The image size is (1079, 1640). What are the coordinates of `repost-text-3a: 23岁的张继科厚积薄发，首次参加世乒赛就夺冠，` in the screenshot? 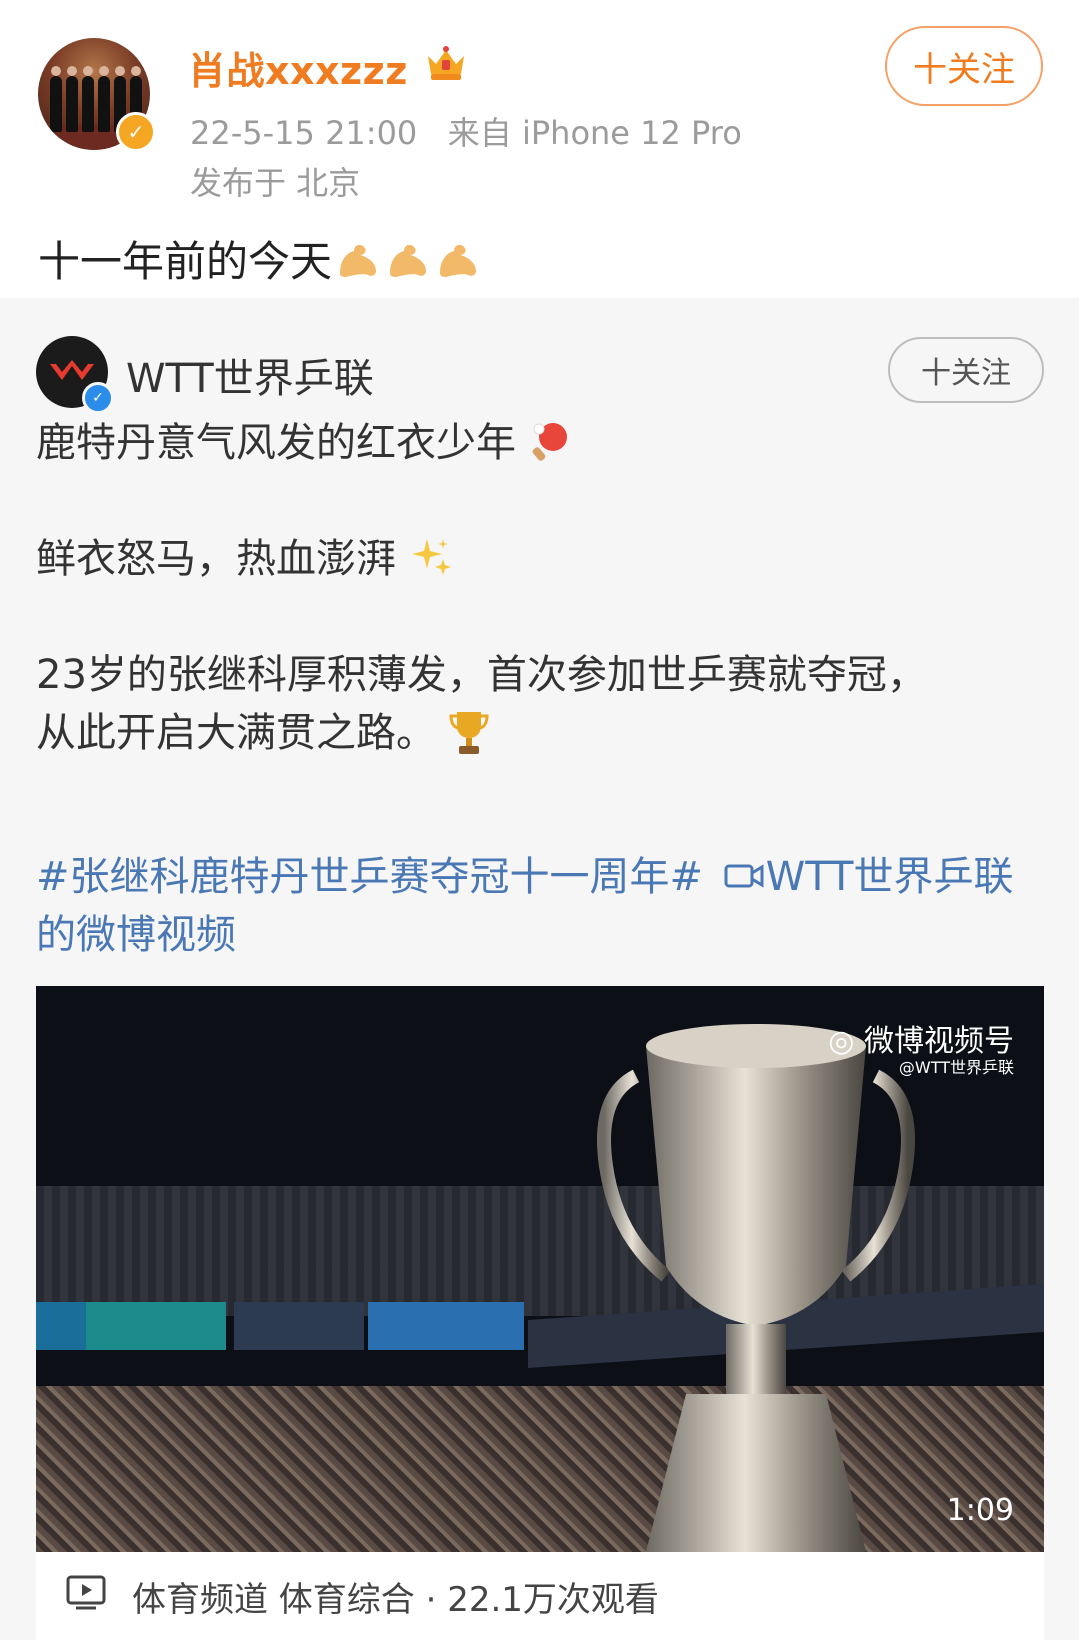 It's located at (481, 675).